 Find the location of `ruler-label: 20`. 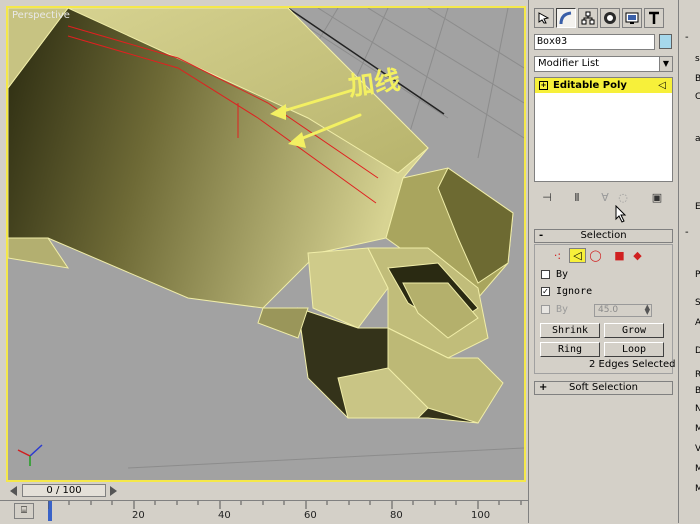

ruler-label: 20 is located at coordinates (138, 515).